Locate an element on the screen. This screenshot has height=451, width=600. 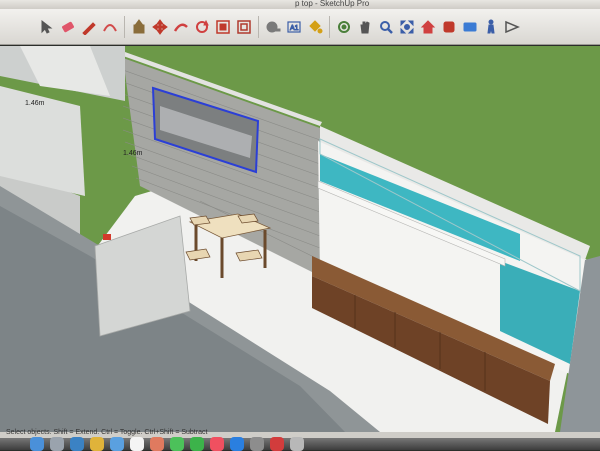
eraser-icon is located at coordinates (68, 26).